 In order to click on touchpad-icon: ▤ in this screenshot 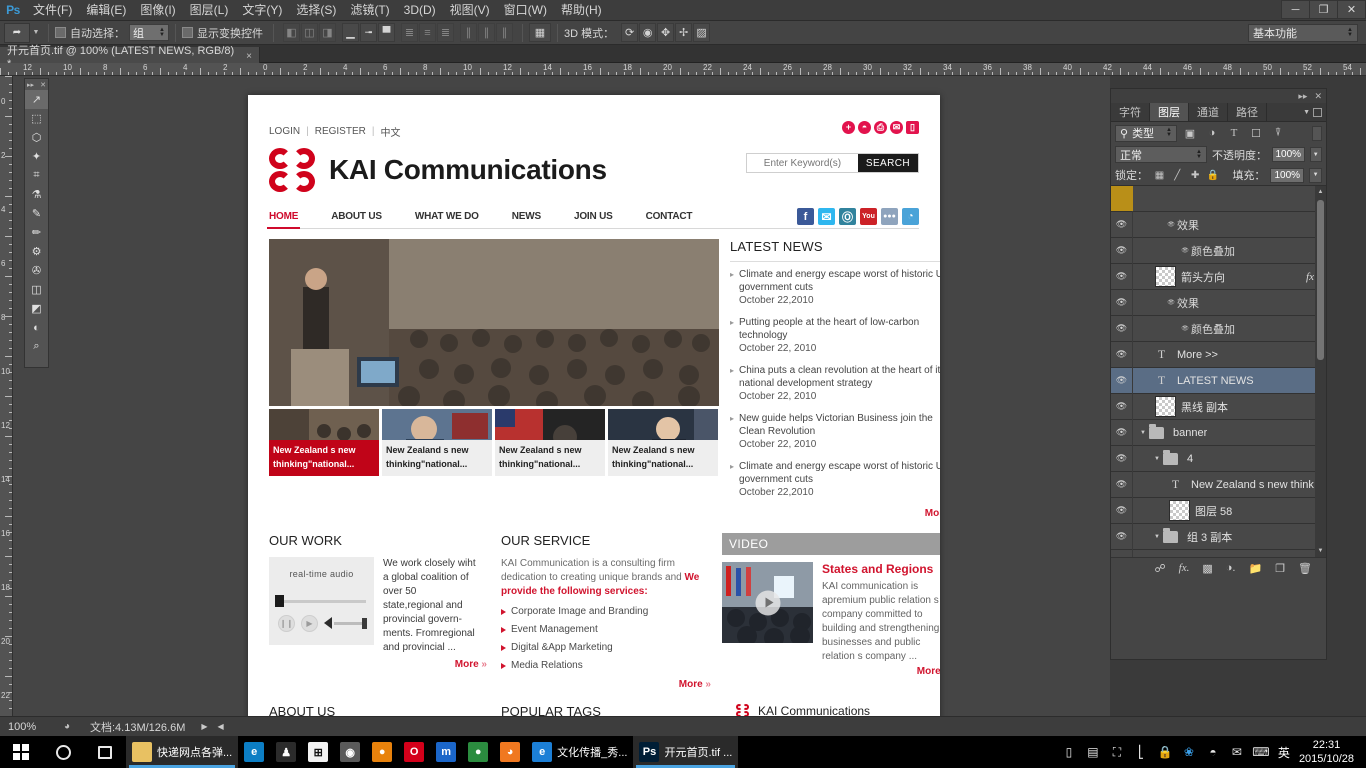, I will do `click(1093, 752)`.